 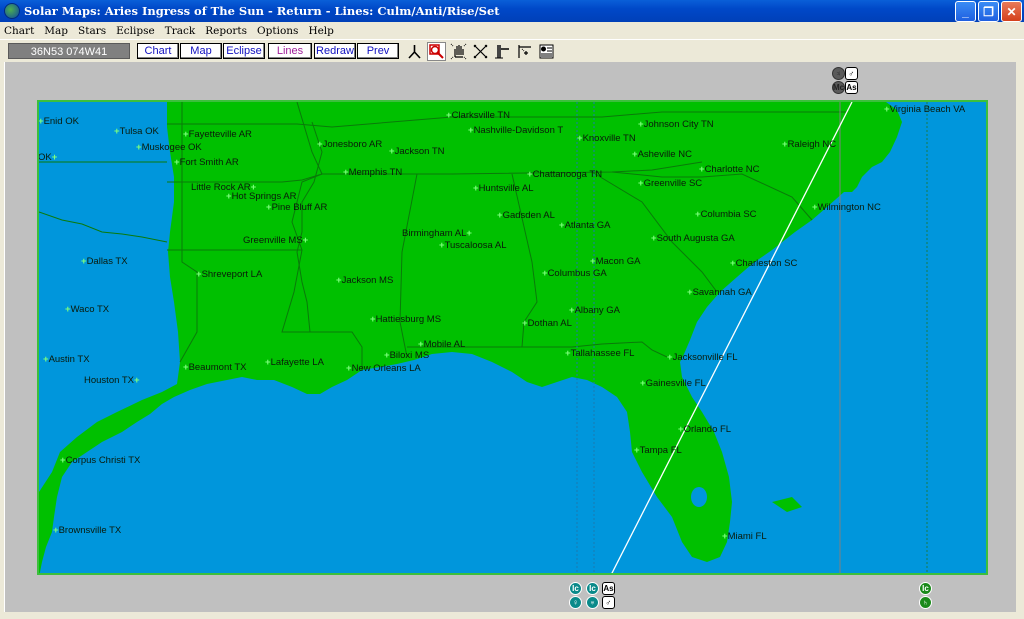 What do you see at coordinates (615, 261) in the screenshot?
I see `city-label: +Macon GA` at bounding box center [615, 261].